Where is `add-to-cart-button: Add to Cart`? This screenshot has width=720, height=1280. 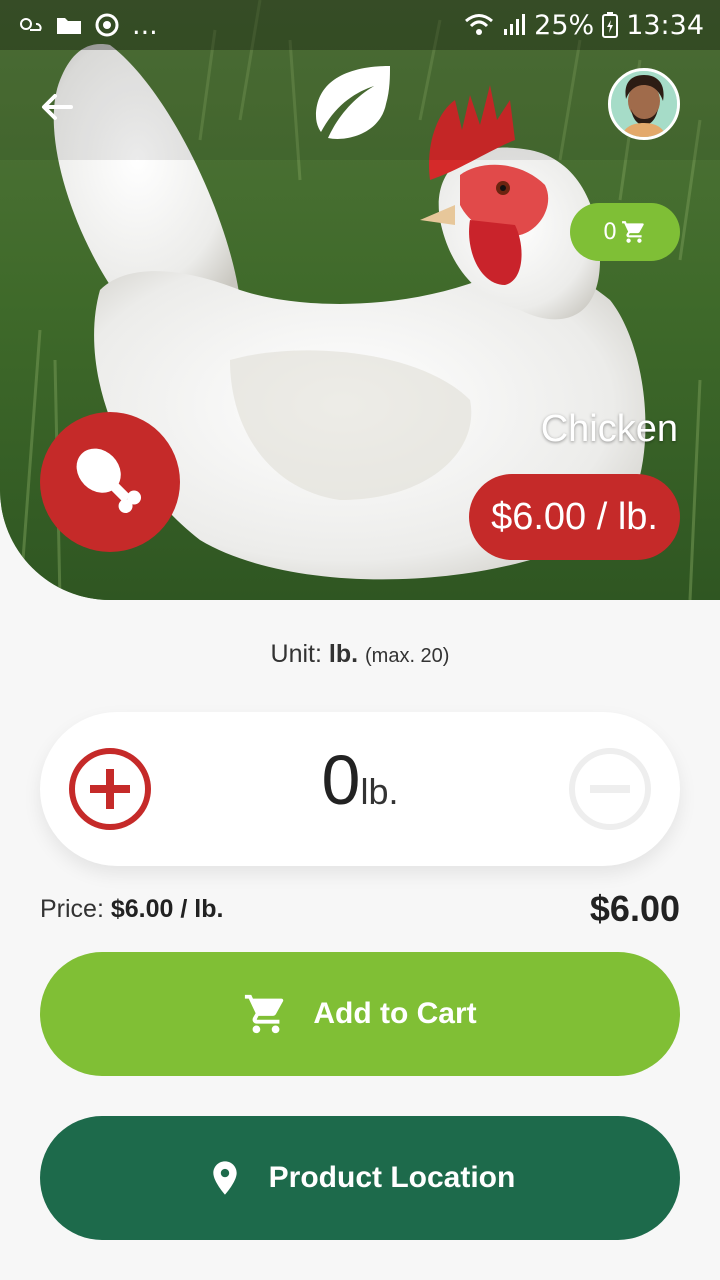
add-to-cart-button: Add to Cart is located at coordinates (360, 1014).